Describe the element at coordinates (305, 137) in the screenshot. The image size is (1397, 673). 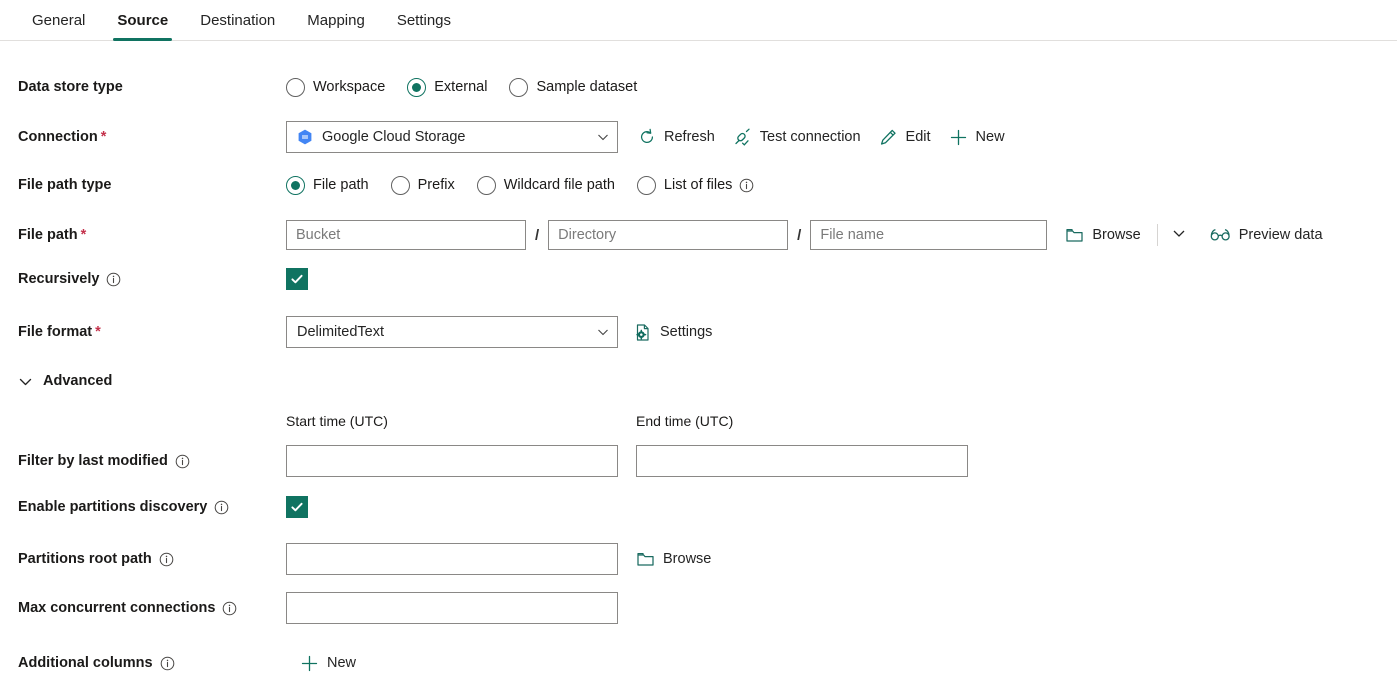
I see `google-cloud-storage-icon` at that location.